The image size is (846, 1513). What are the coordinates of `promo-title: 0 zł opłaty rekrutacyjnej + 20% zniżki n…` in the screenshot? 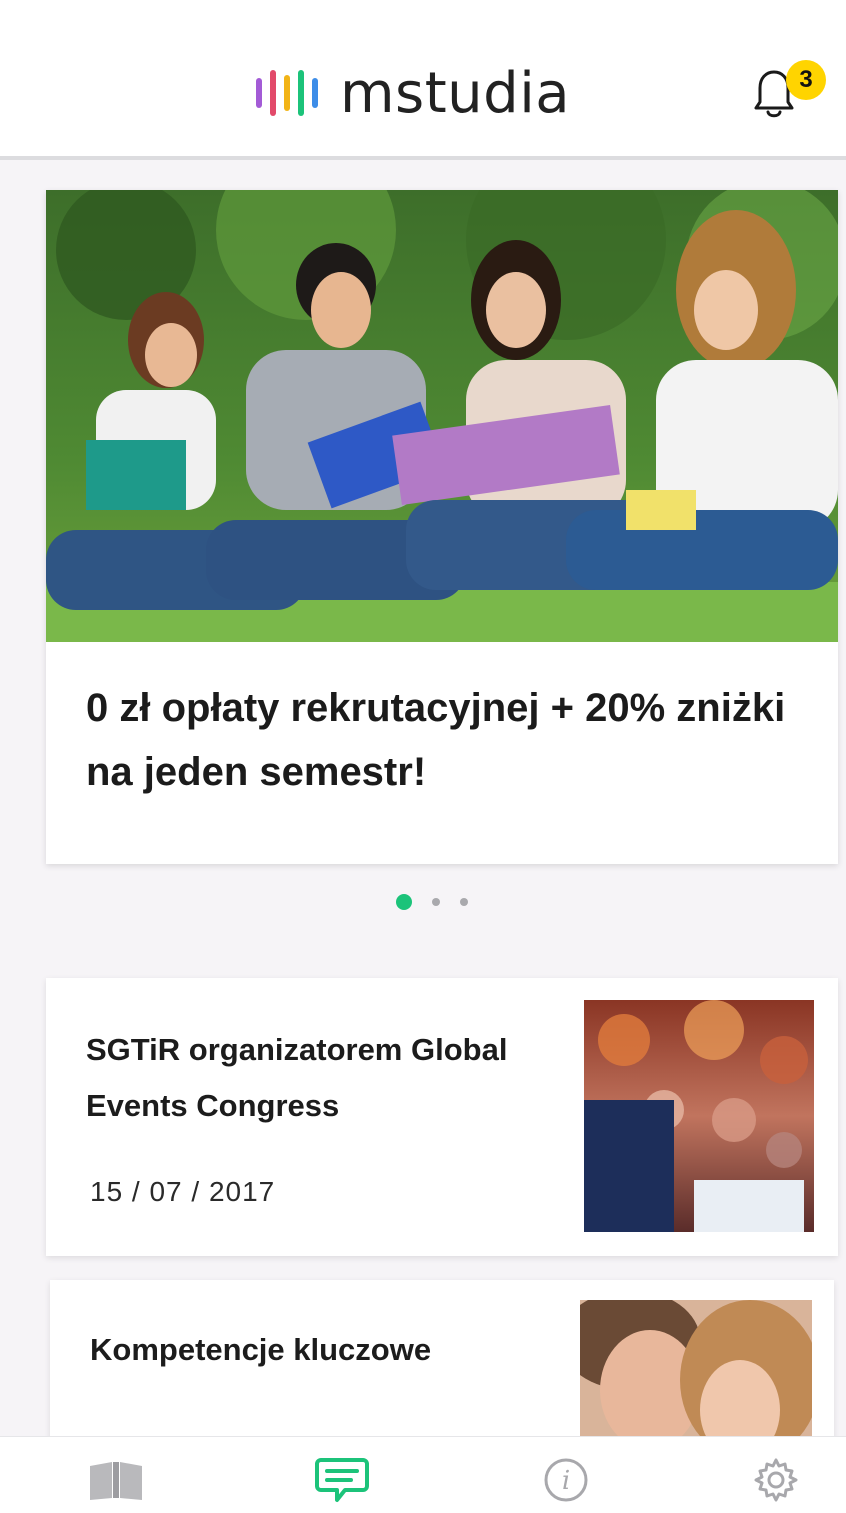 It's located at (436, 740).